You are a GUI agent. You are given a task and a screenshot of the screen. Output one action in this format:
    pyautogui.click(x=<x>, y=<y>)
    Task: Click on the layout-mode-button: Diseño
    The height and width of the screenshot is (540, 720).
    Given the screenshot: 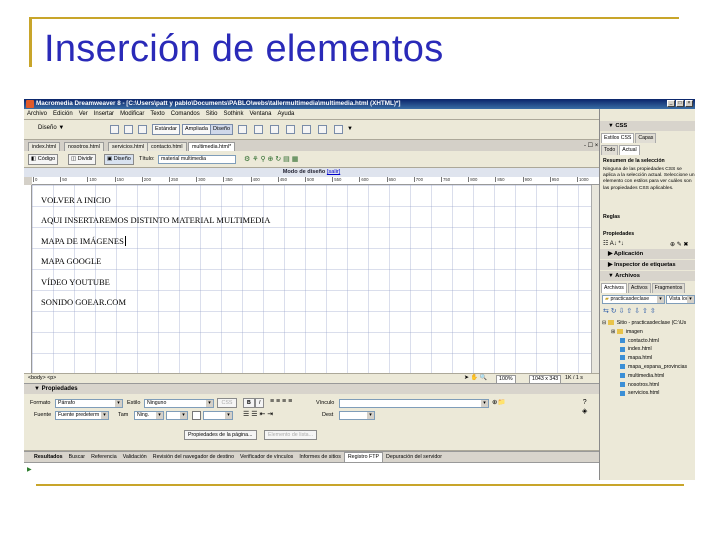 What is the action you would take?
    pyautogui.click(x=222, y=129)
    